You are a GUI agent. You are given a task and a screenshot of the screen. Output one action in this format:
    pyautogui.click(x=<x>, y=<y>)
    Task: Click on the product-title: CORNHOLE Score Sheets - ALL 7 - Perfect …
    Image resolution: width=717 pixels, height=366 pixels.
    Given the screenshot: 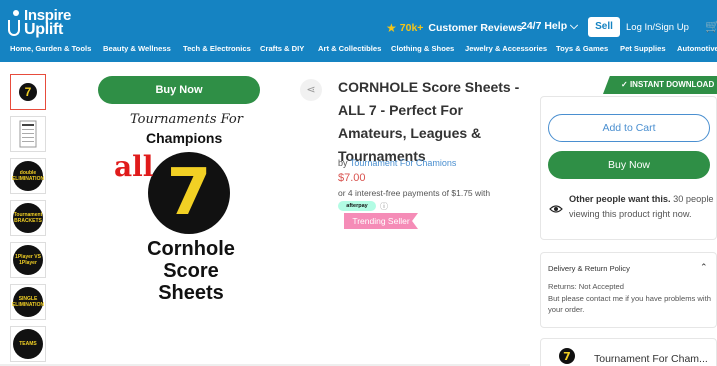 What is the action you would take?
    pyautogui.click(x=429, y=121)
    